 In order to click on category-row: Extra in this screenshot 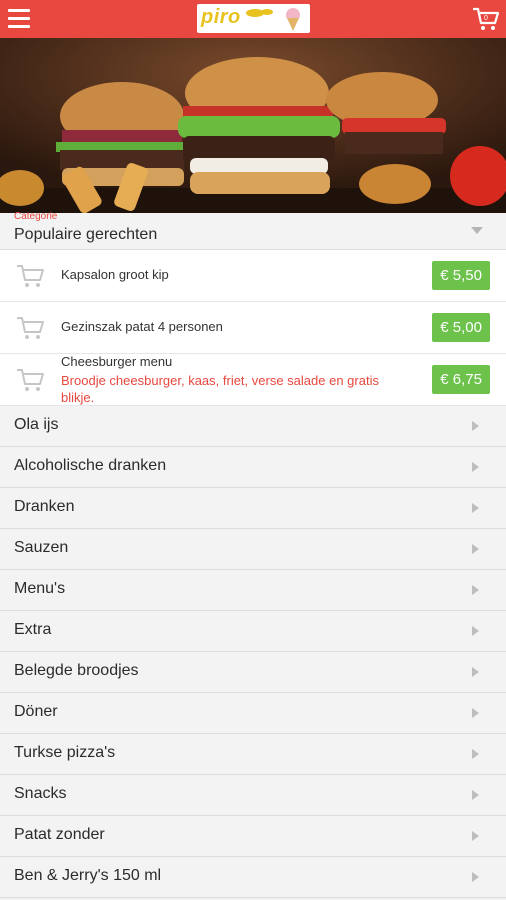, I will do `click(253, 631)`.